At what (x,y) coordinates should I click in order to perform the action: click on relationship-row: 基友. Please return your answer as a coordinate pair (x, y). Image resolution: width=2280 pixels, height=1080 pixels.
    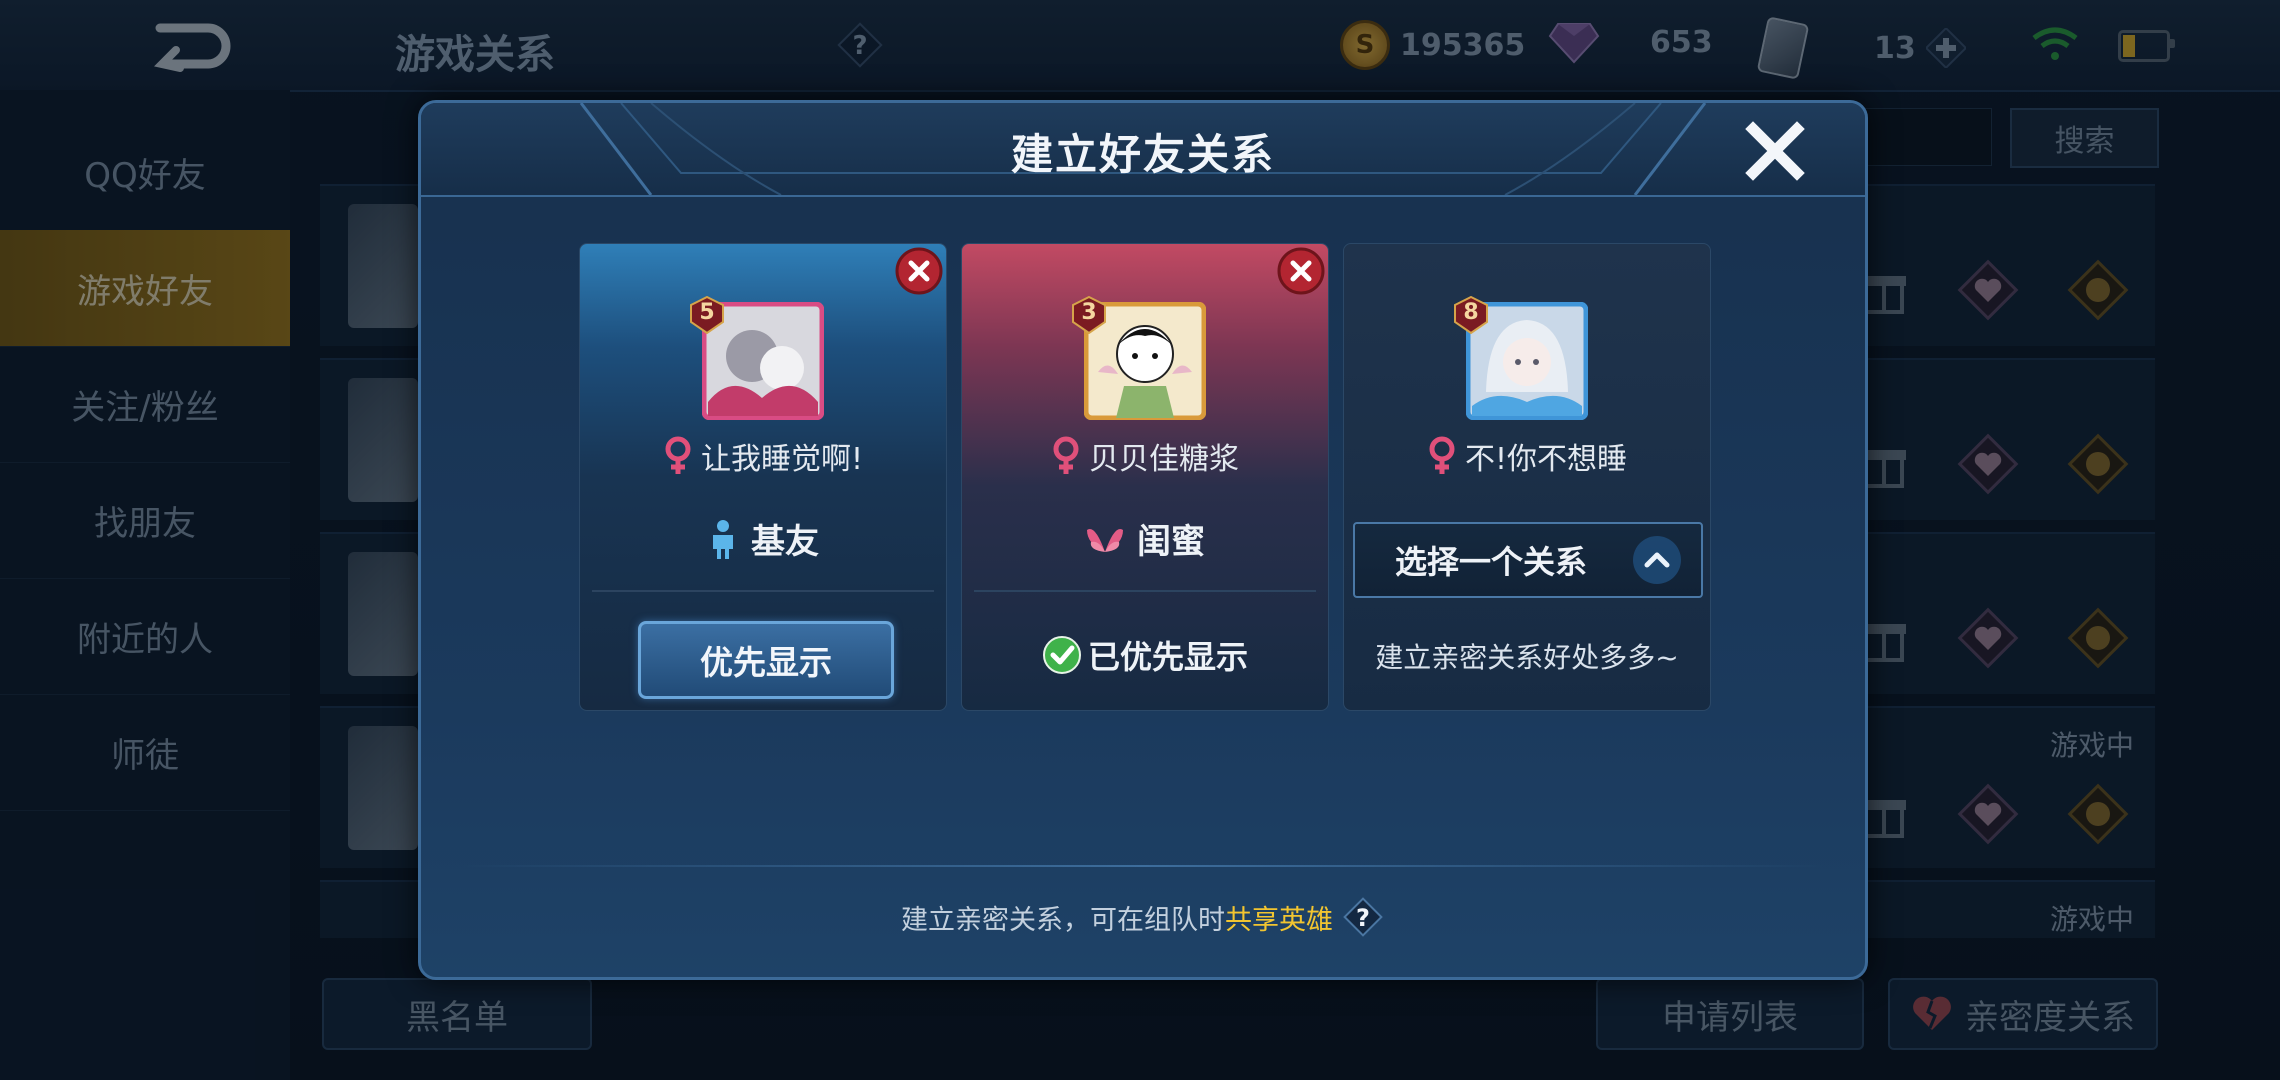
    Looking at the image, I should click on (763, 538).